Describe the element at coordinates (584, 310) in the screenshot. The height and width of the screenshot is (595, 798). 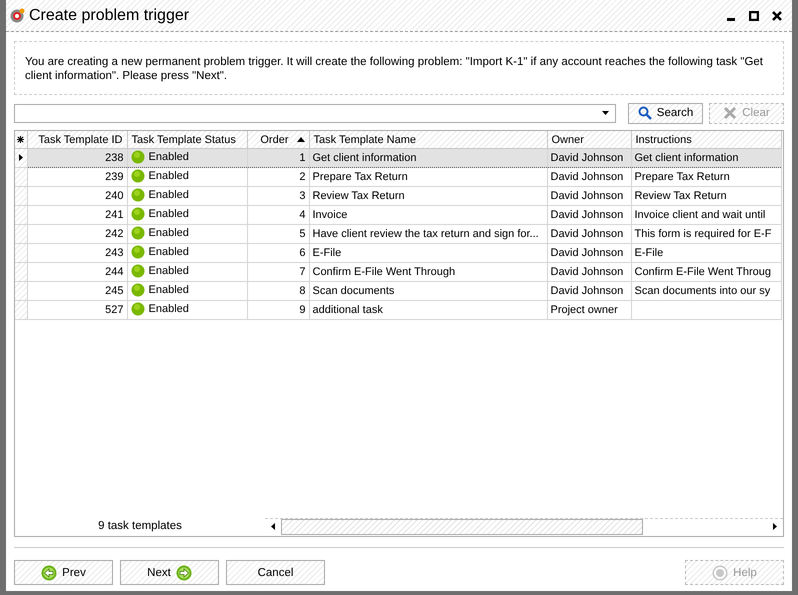
I see `table-cell: Project owner` at that location.